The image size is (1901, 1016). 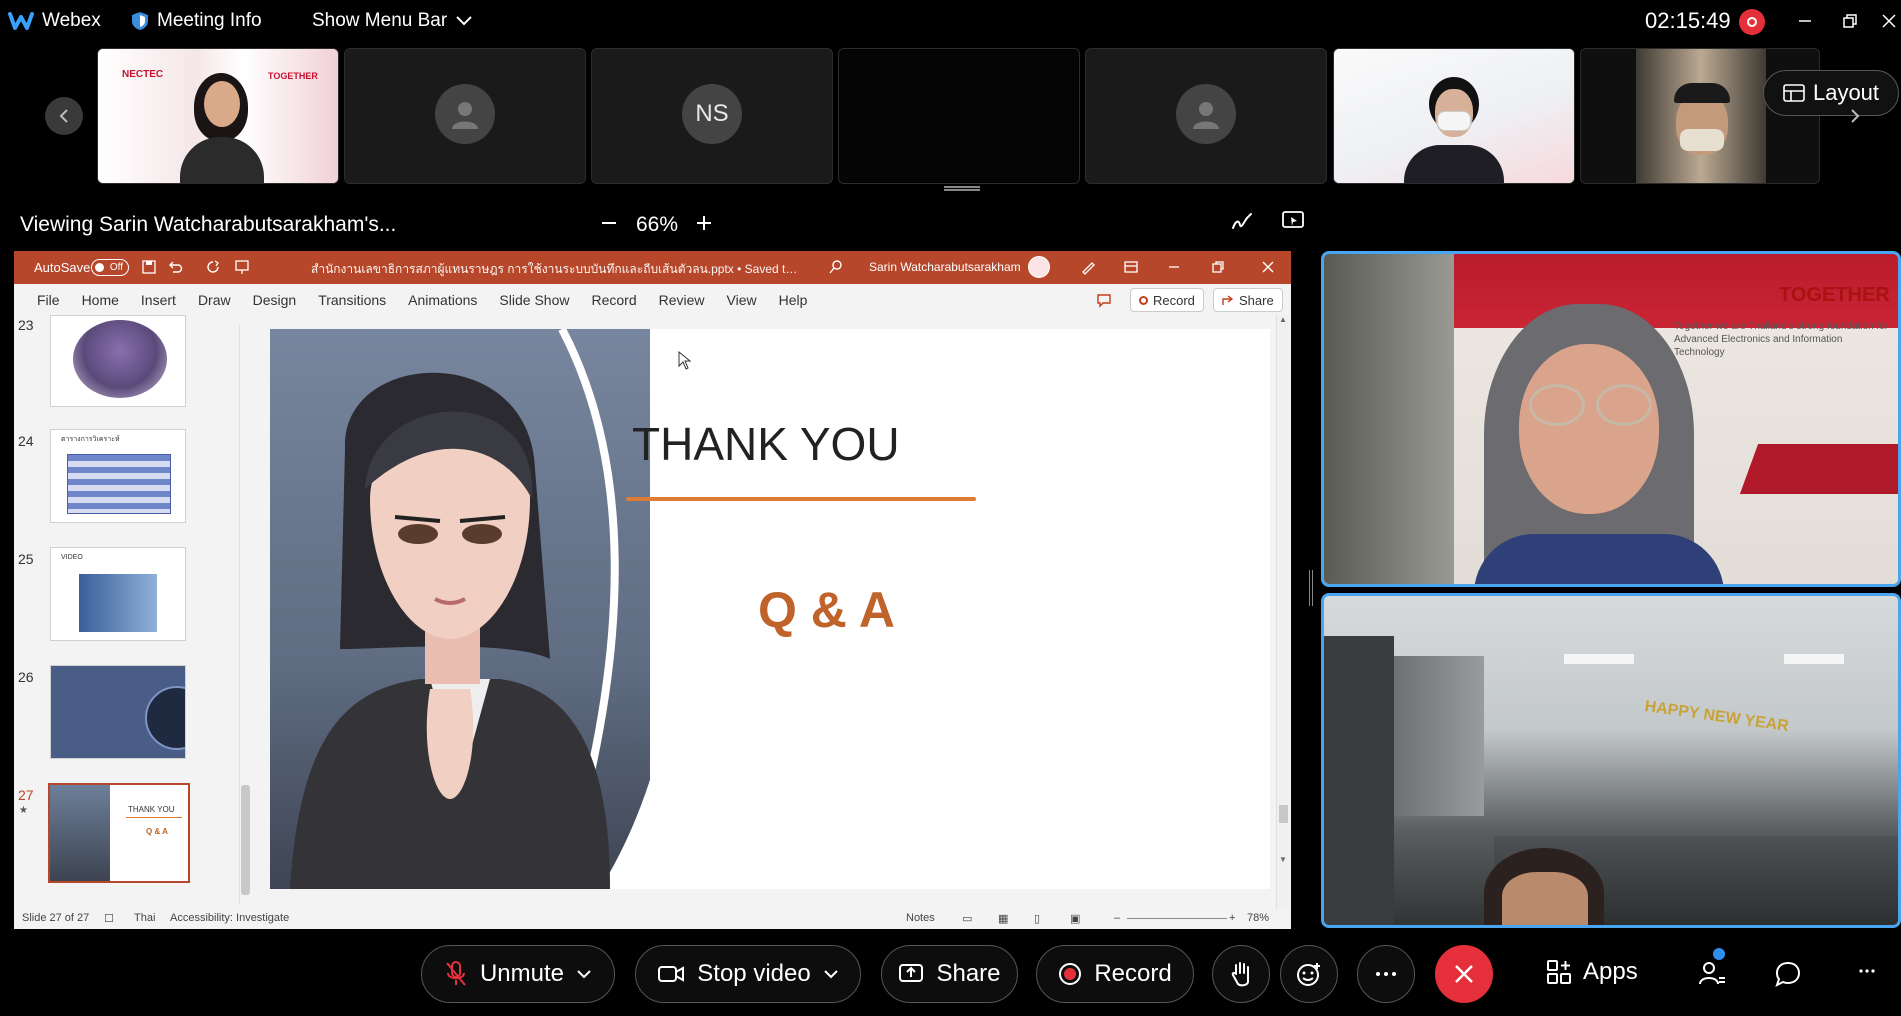 I want to click on tile-banner-text: TOGETHER, so click(x=1834, y=295).